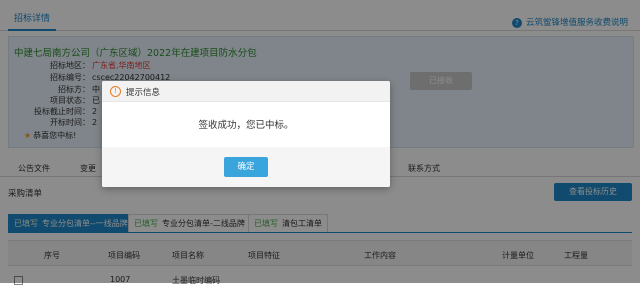  What do you see at coordinates (115, 91) in the screenshot?
I see `warning-icon: !` at bounding box center [115, 91].